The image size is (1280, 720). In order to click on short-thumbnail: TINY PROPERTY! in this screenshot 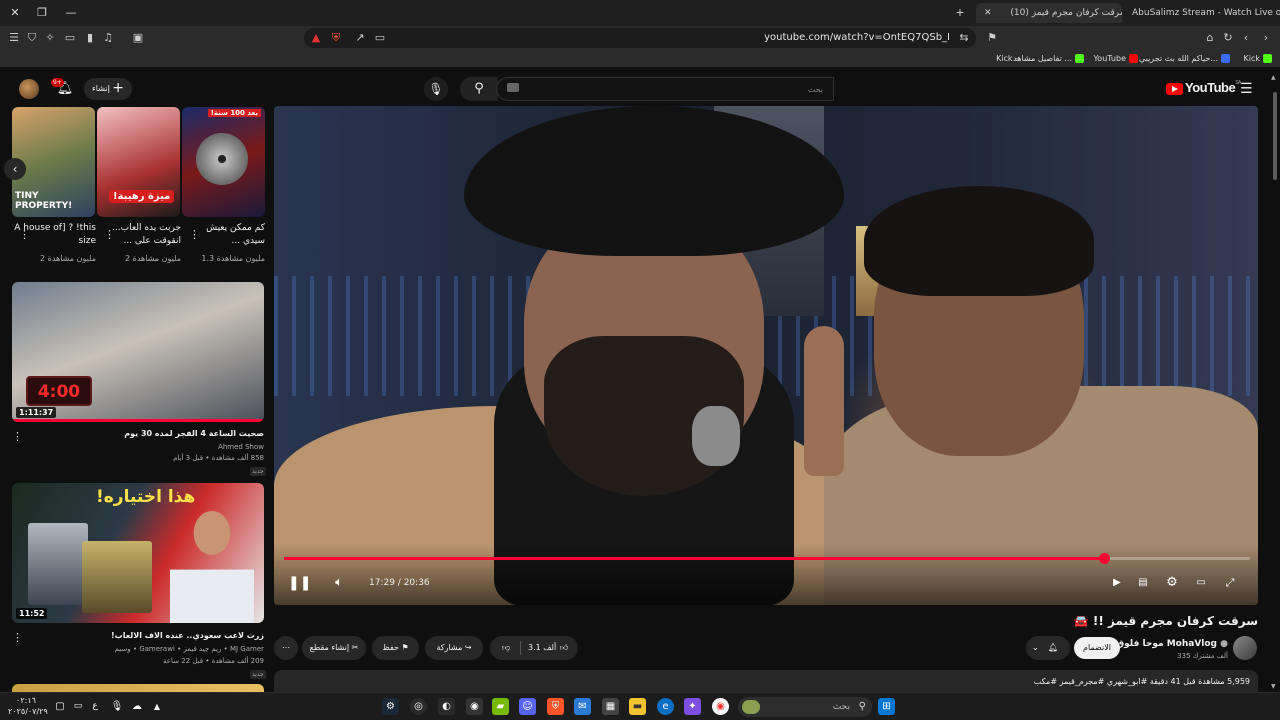, I will do `click(53, 162)`.